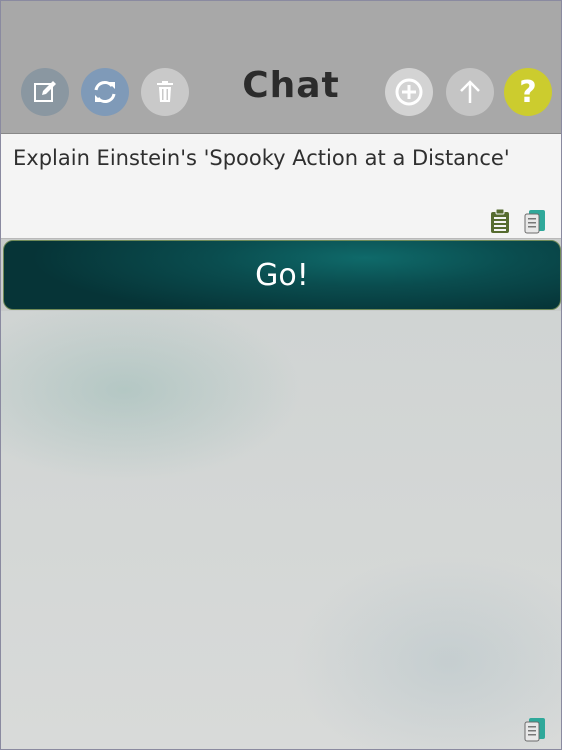 This screenshot has height=750, width=562. I want to click on help-button: ?, so click(528, 92).